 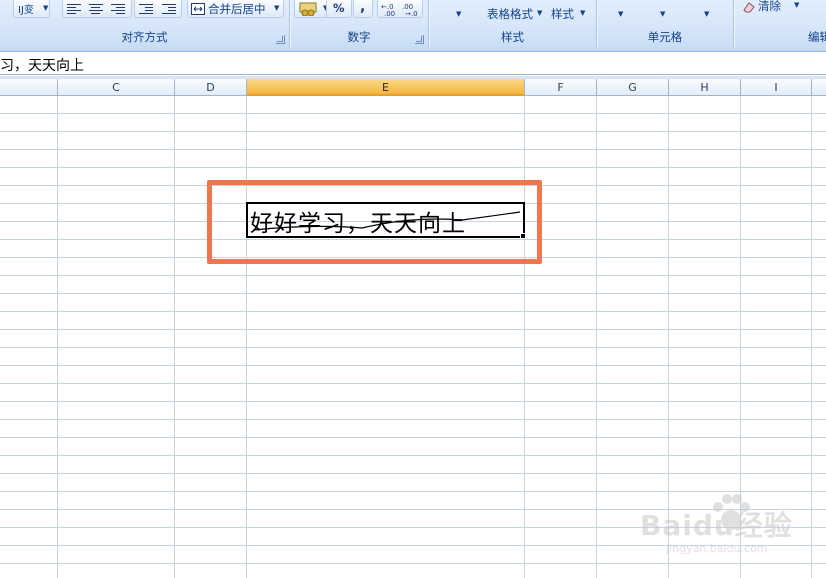 What do you see at coordinates (776, 87) in the screenshot?
I see `column-header-i: I` at bounding box center [776, 87].